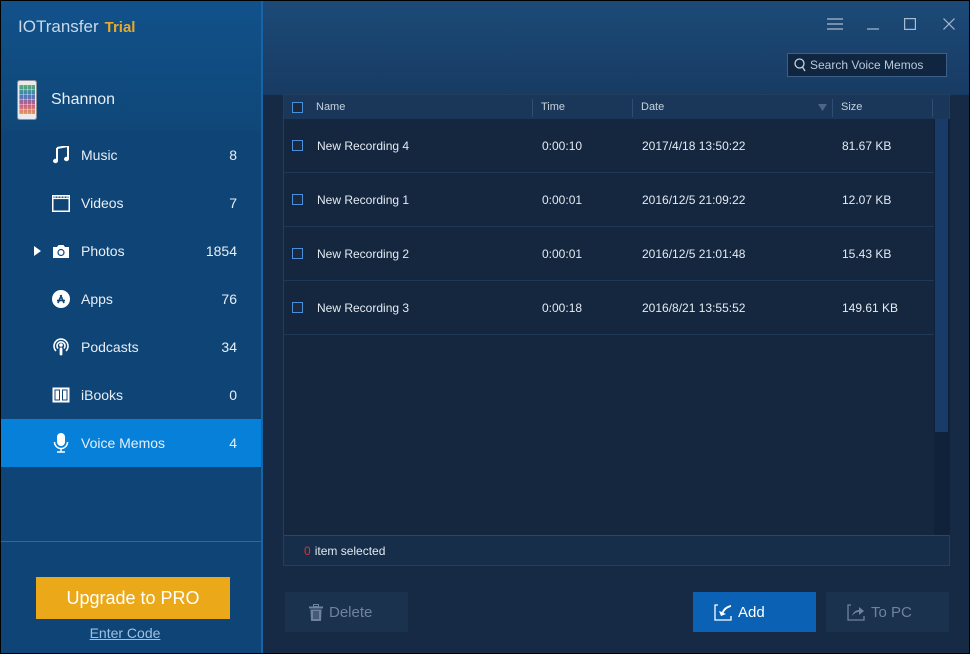 The width and height of the screenshot is (970, 654). Describe the element at coordinates (562, 307) in the screenshot. I see `cell-time: 0:00:18` at that location.